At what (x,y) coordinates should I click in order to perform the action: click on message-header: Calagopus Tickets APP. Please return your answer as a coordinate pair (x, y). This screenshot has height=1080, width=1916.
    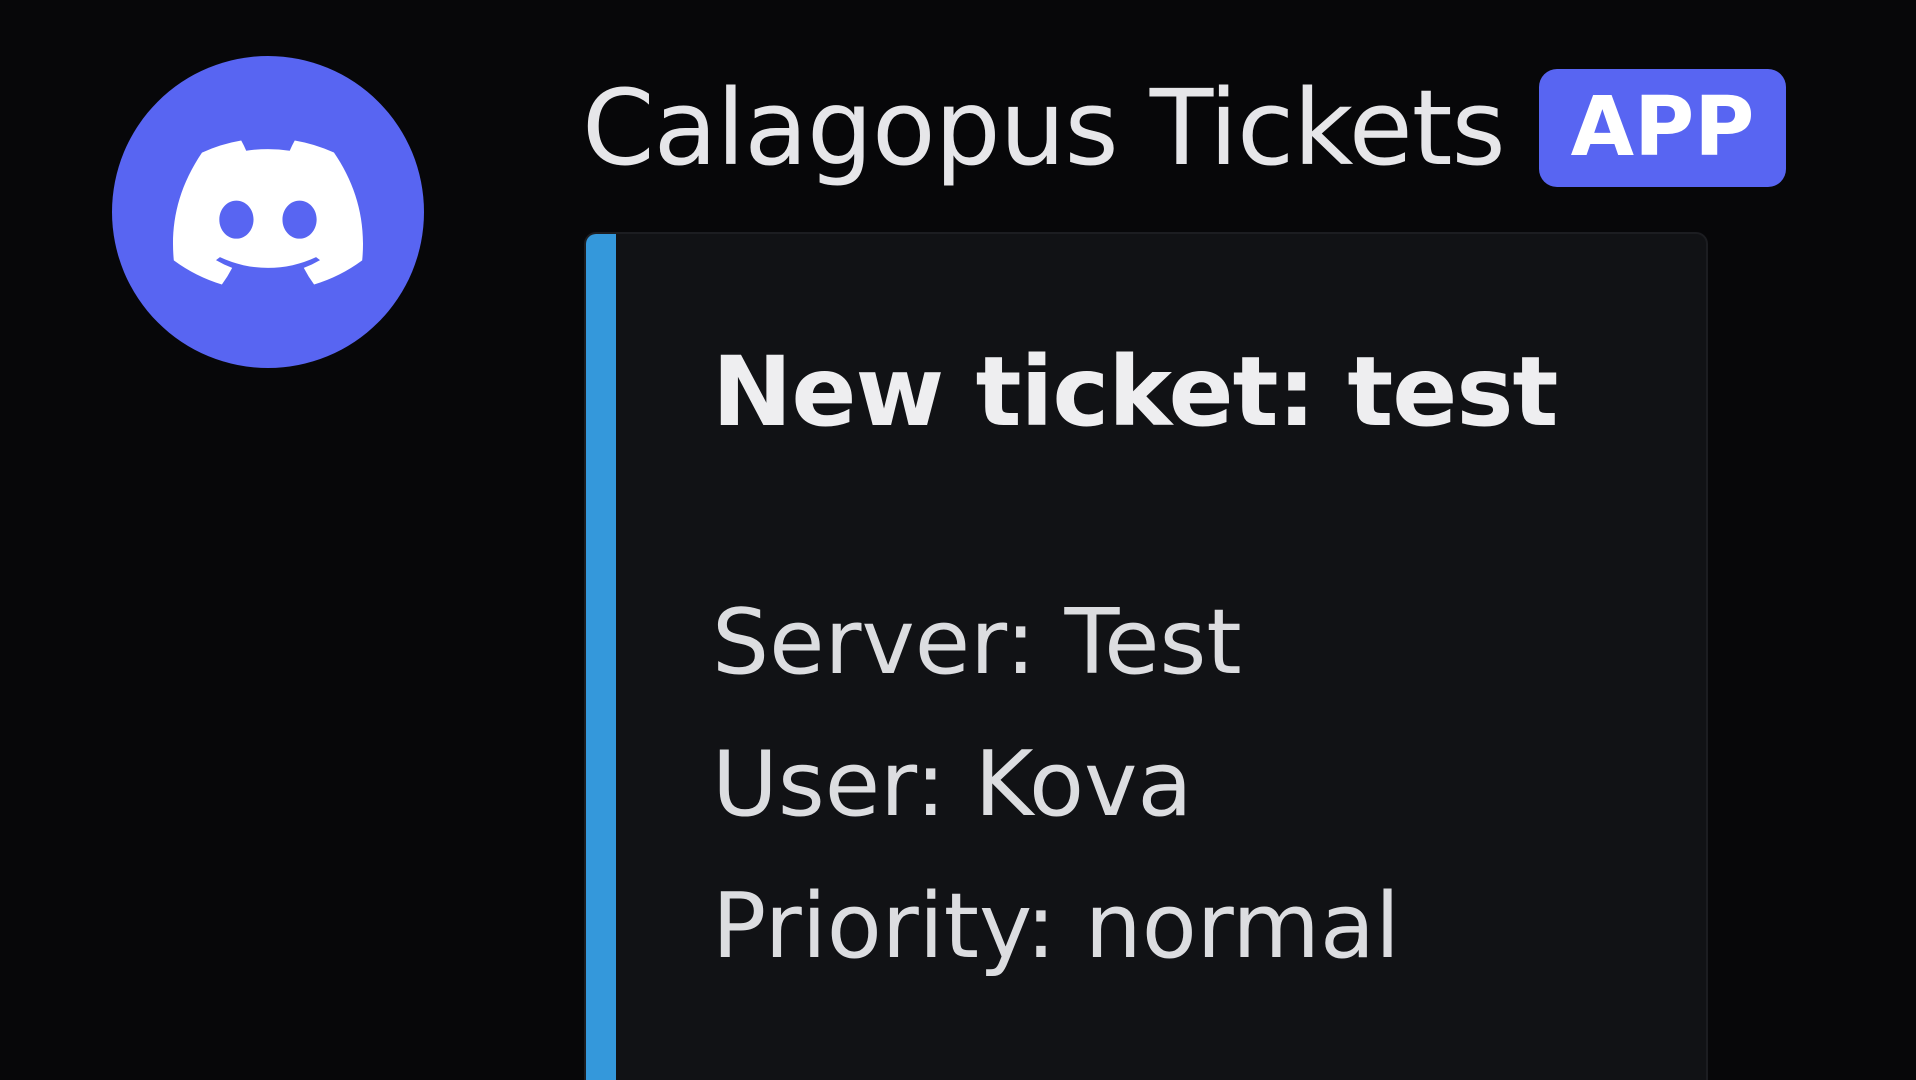
    Looking at the image, I should click on (1184, 128).